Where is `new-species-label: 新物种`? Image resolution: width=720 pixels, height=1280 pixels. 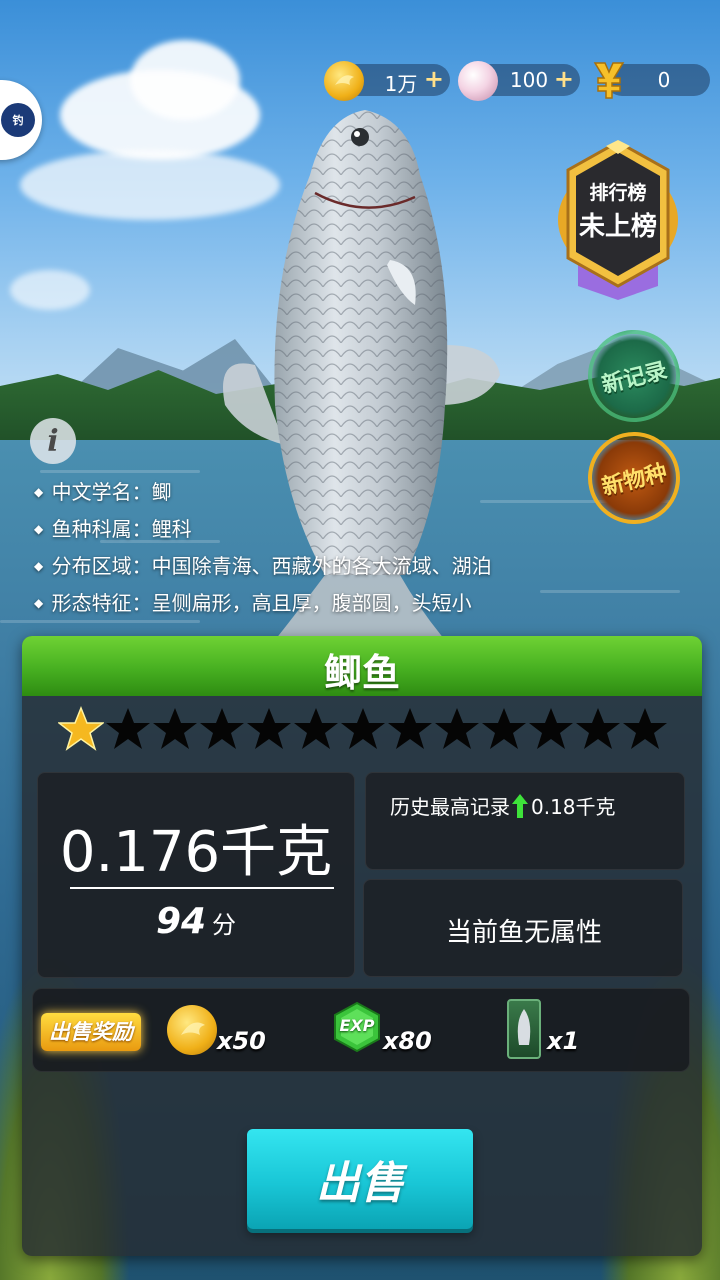
new-species-label: 新物种 is located at coordinates (634, 480).